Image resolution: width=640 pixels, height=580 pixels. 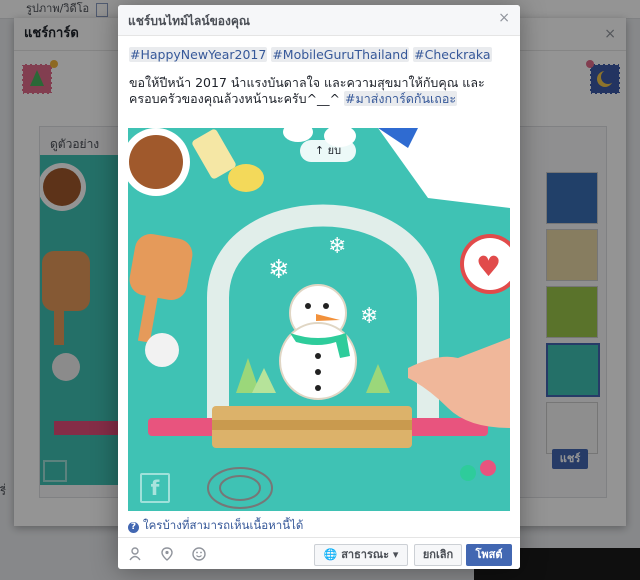 I want to click on post-button: โพสต์, so click(x=489, y=555).